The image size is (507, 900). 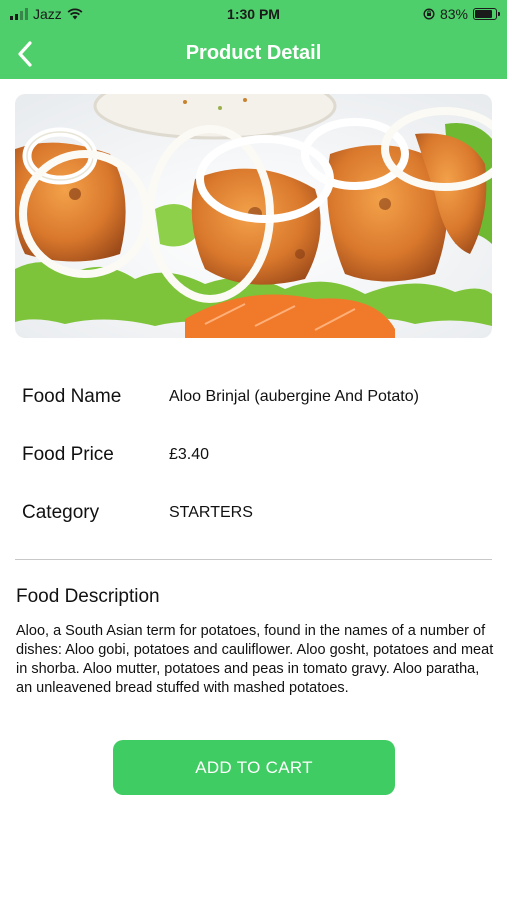 I want to click on battery-fill, so click(x=483, y=14).